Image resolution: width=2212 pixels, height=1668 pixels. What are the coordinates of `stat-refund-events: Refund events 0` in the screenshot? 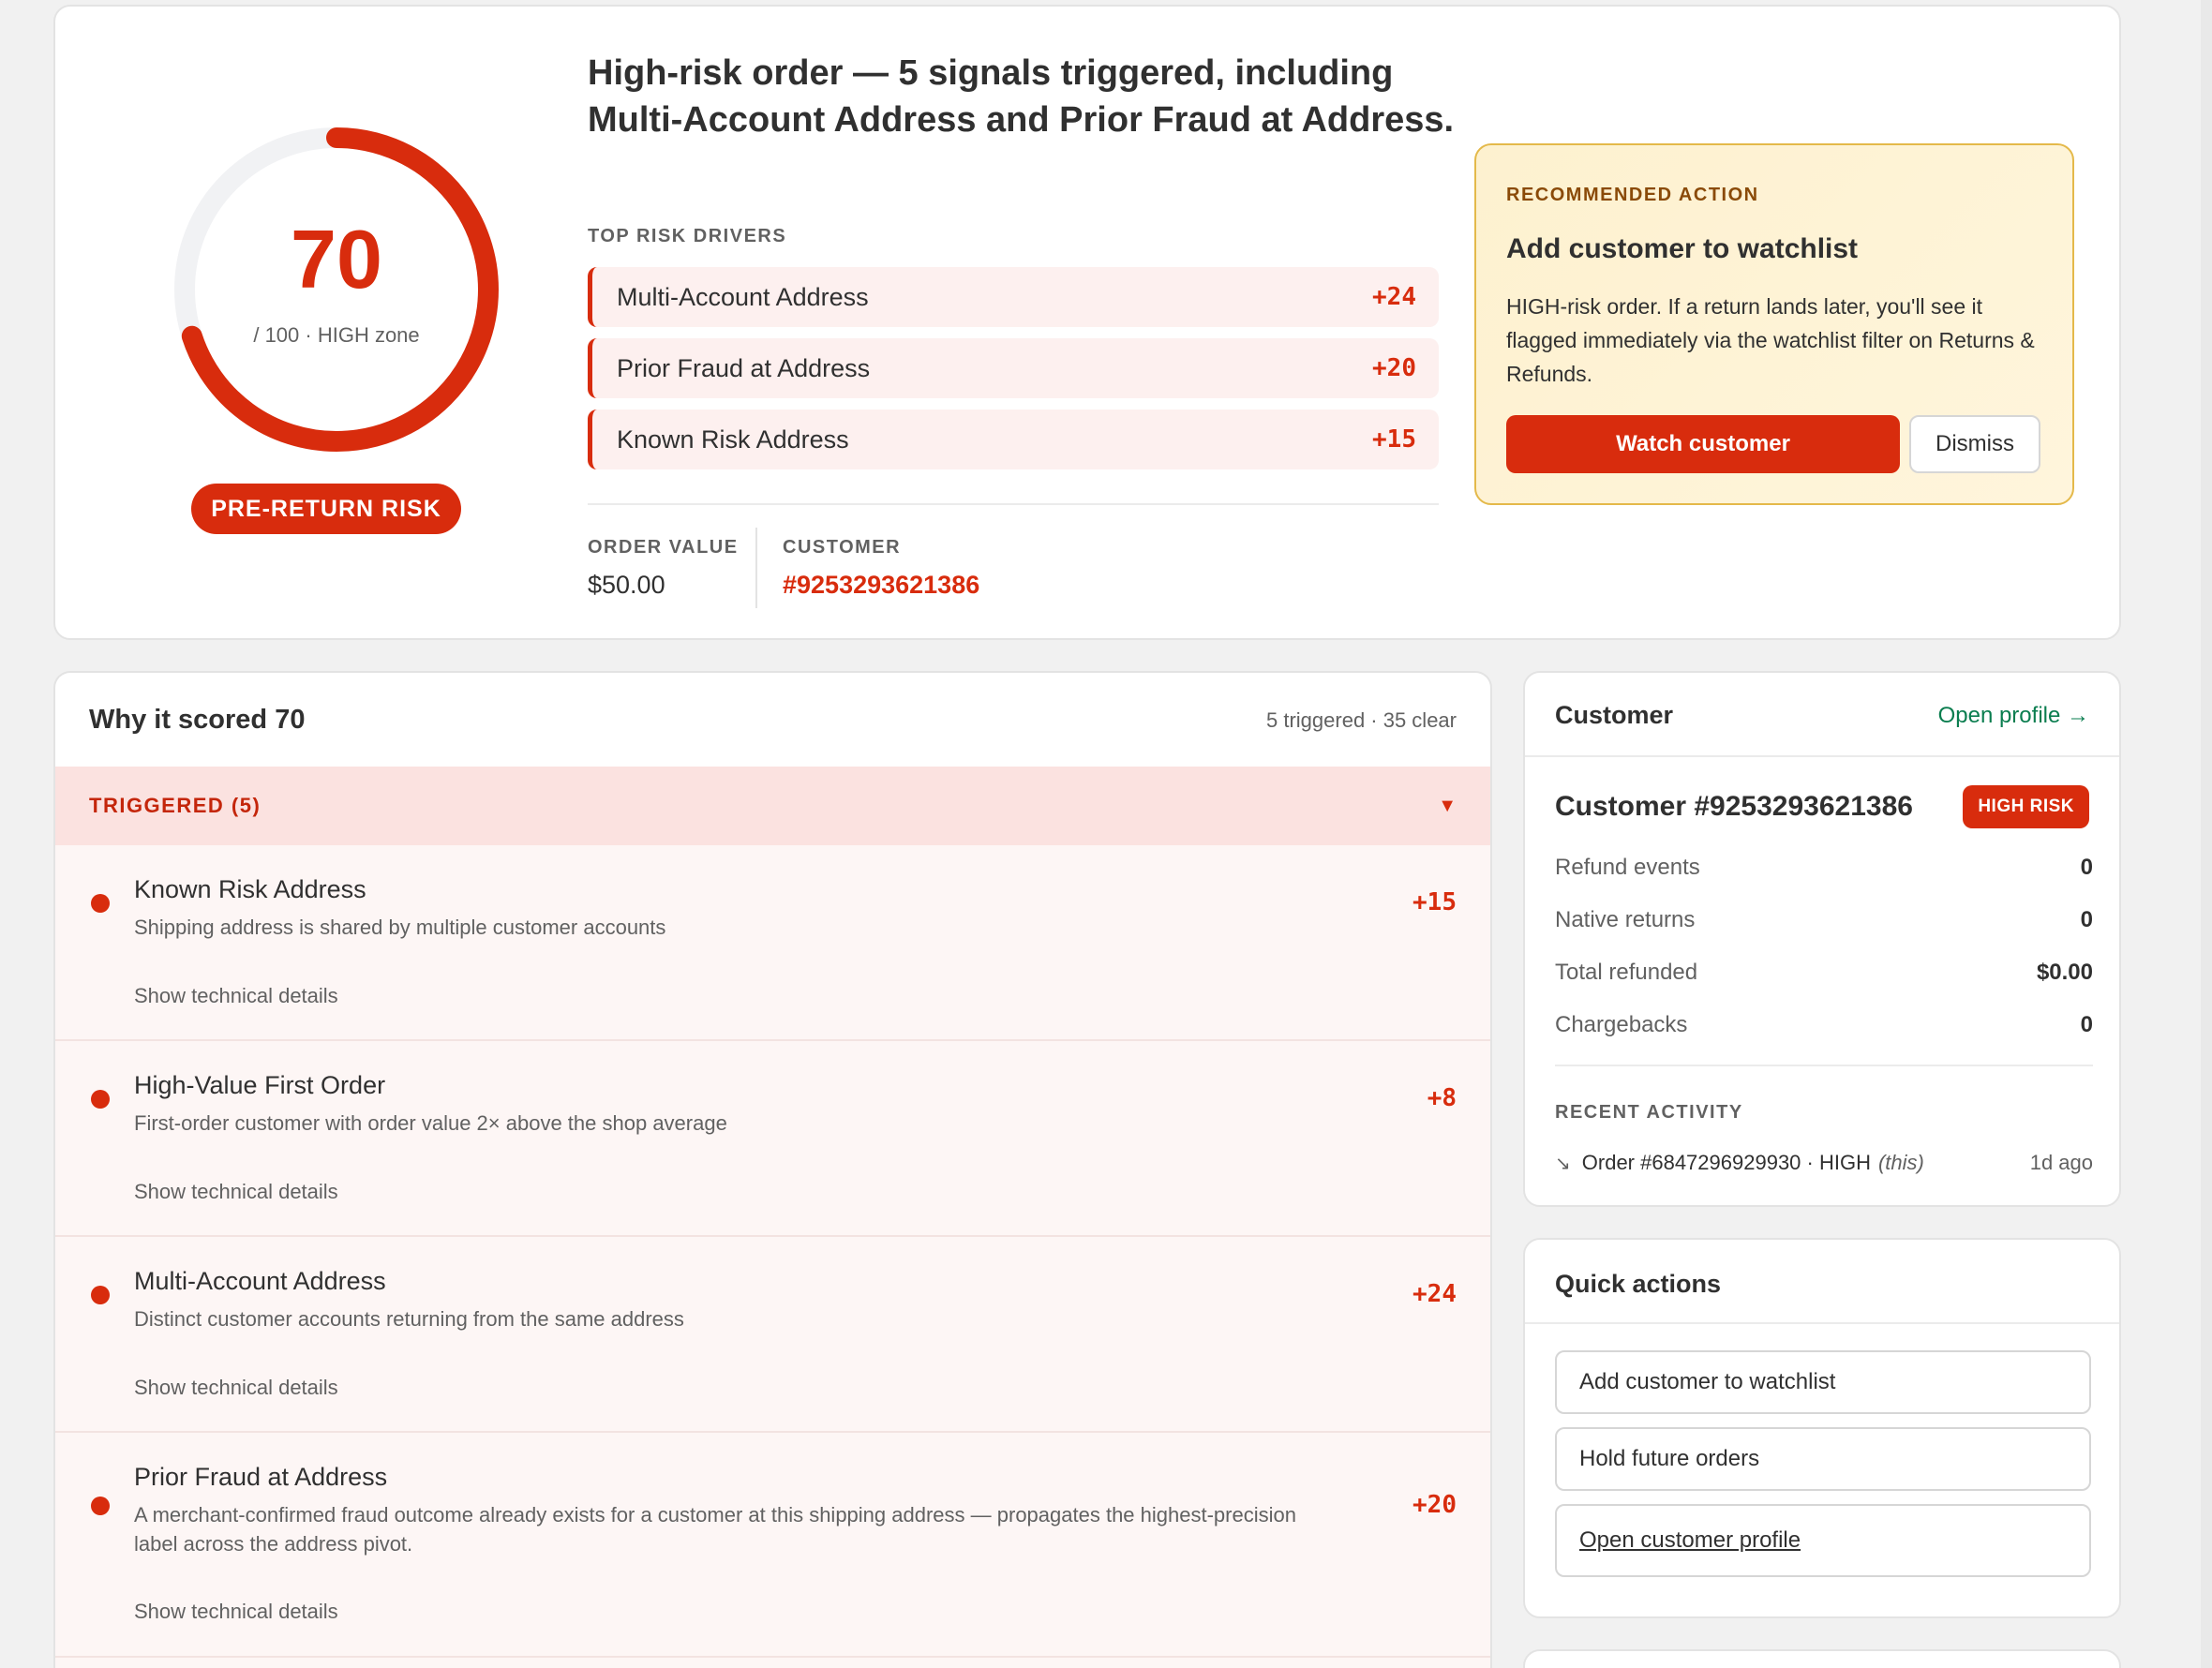 It's located at (1824, 868).